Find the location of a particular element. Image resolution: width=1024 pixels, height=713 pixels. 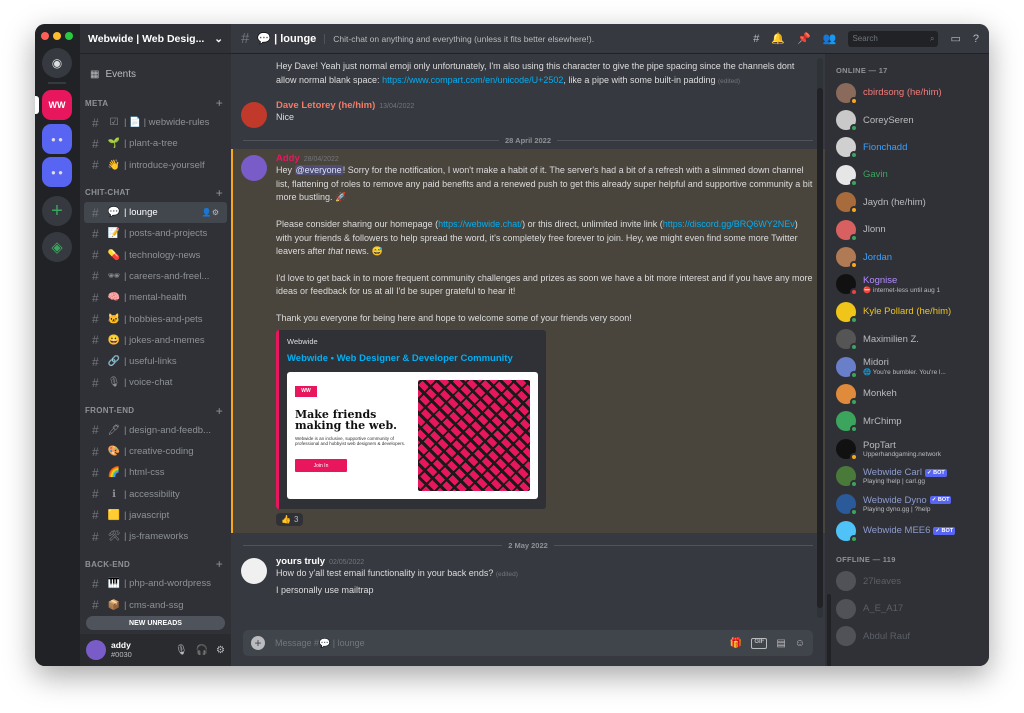

channel-item: # 💊 | technology-news is located at coordinates (155, 254).